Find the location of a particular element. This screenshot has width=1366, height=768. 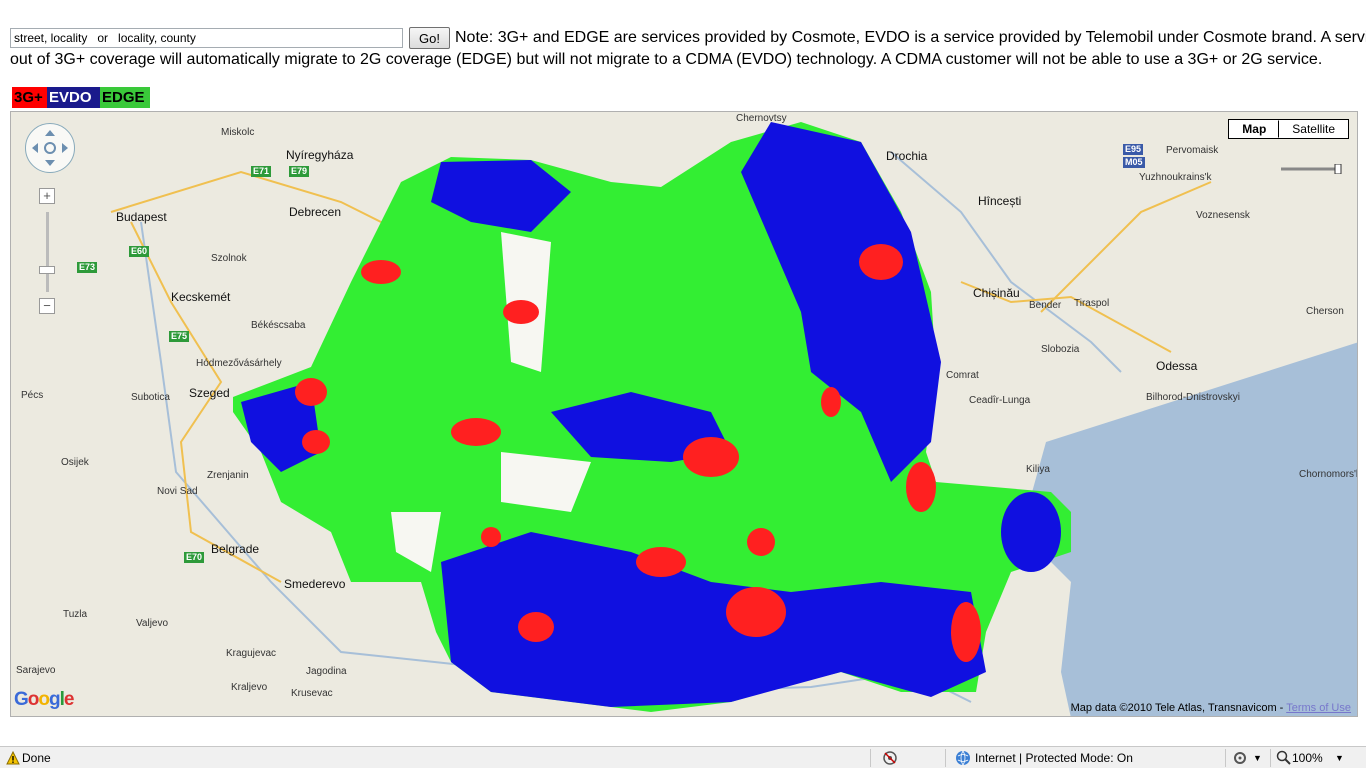

shield-m05: M05 is located at coordinates (1134, 162).